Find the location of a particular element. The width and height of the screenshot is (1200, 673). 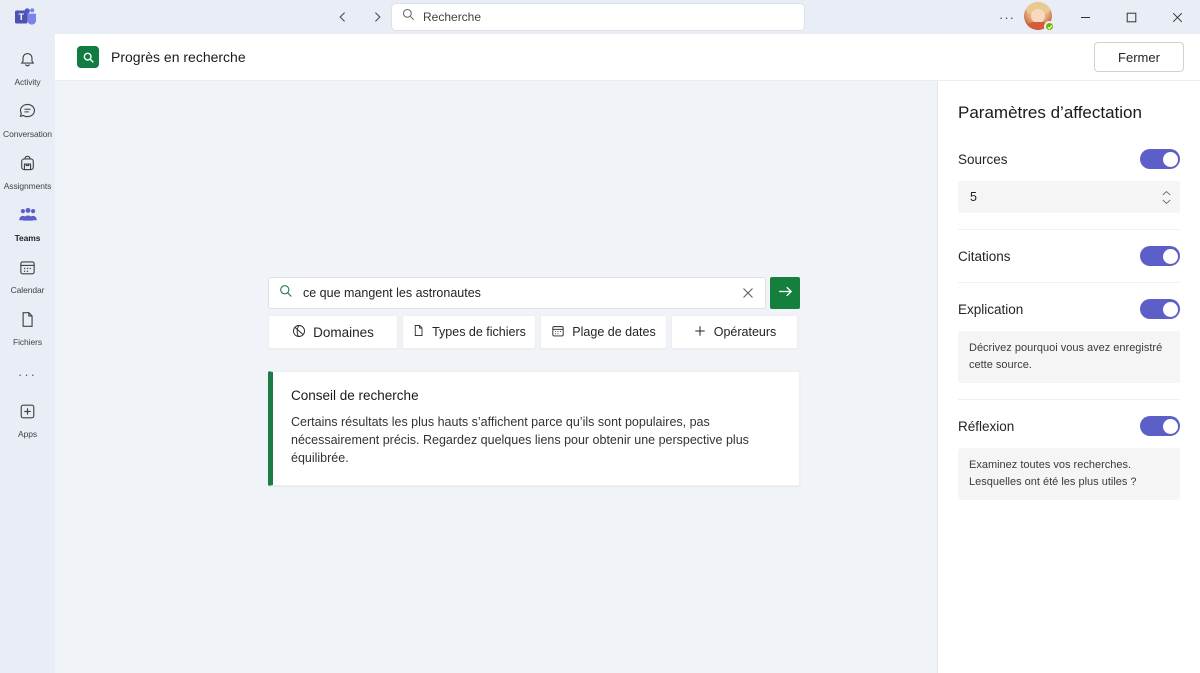

chip-label: Types de fichiers is located at coordinates (479, 332).